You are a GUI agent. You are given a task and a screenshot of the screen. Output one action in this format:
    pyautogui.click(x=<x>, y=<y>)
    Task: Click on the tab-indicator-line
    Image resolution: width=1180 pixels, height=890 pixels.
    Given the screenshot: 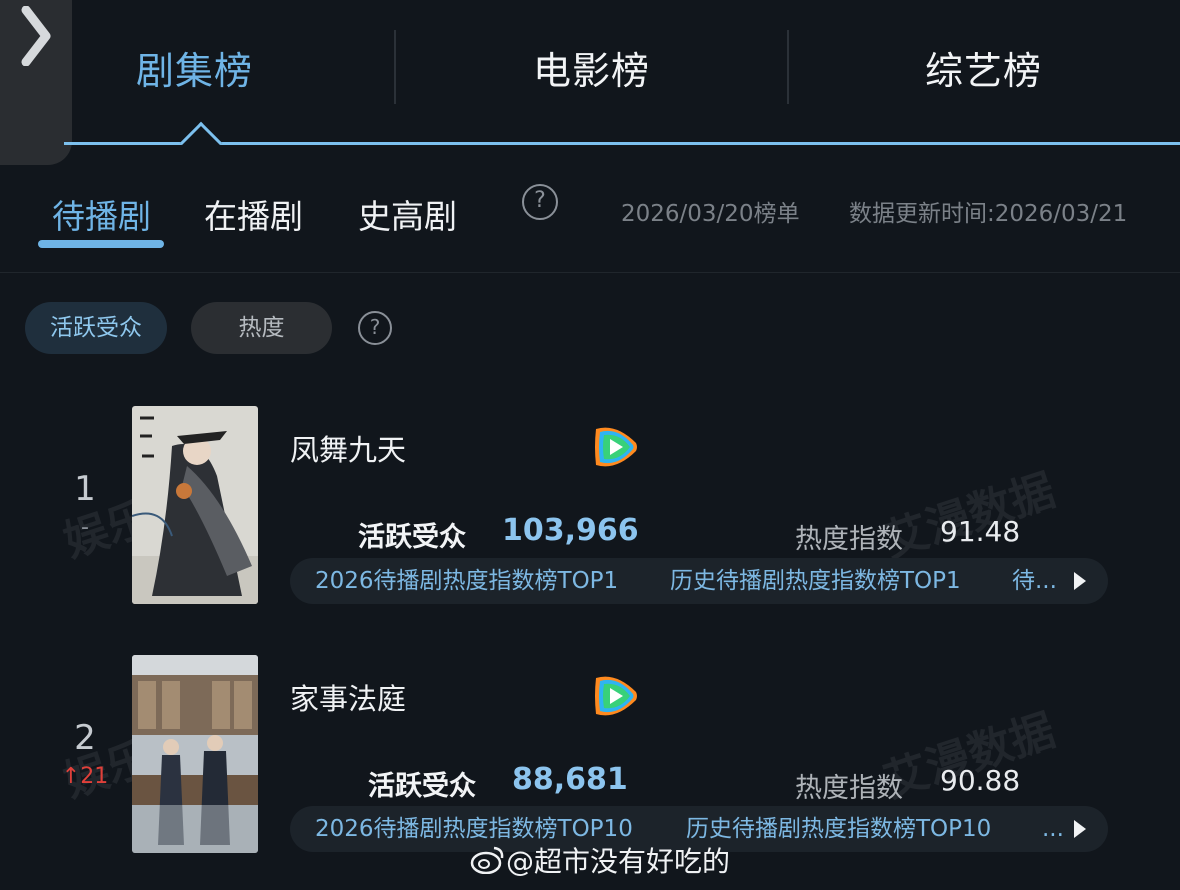 What is the action you would take?
    pyautogui.click(x=622, y=143)
    